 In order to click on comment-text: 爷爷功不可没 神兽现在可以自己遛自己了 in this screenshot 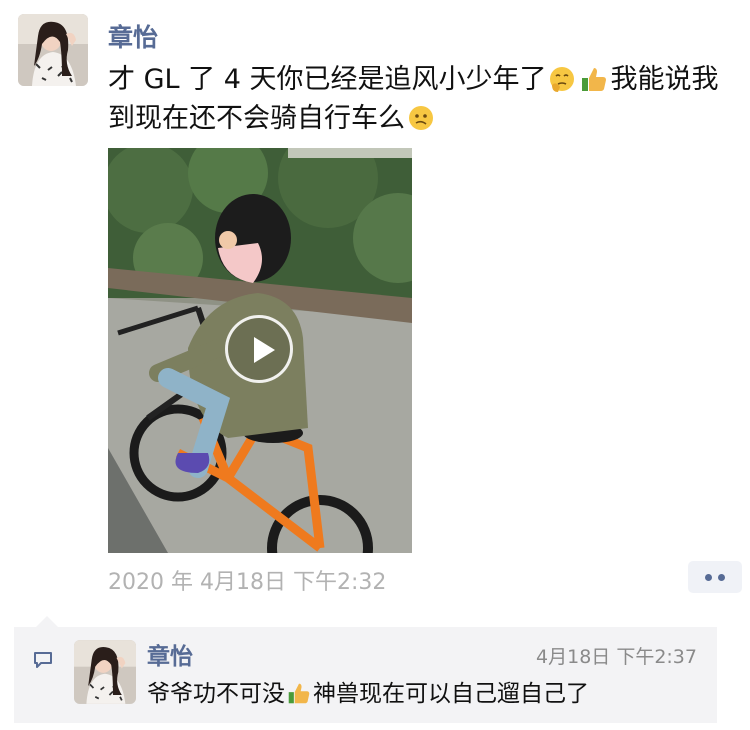, I will do `click(368, 691)`.